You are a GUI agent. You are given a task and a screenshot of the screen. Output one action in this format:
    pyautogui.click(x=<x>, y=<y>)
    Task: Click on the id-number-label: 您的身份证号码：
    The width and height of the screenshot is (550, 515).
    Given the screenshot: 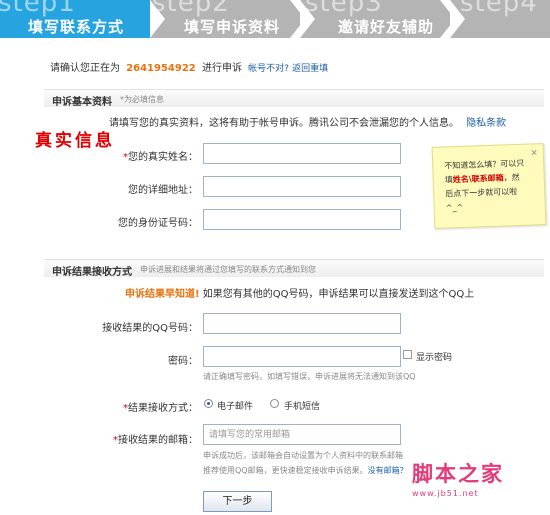 What is the action you would take?
    pyautogui.click(x=158, y=223)
    